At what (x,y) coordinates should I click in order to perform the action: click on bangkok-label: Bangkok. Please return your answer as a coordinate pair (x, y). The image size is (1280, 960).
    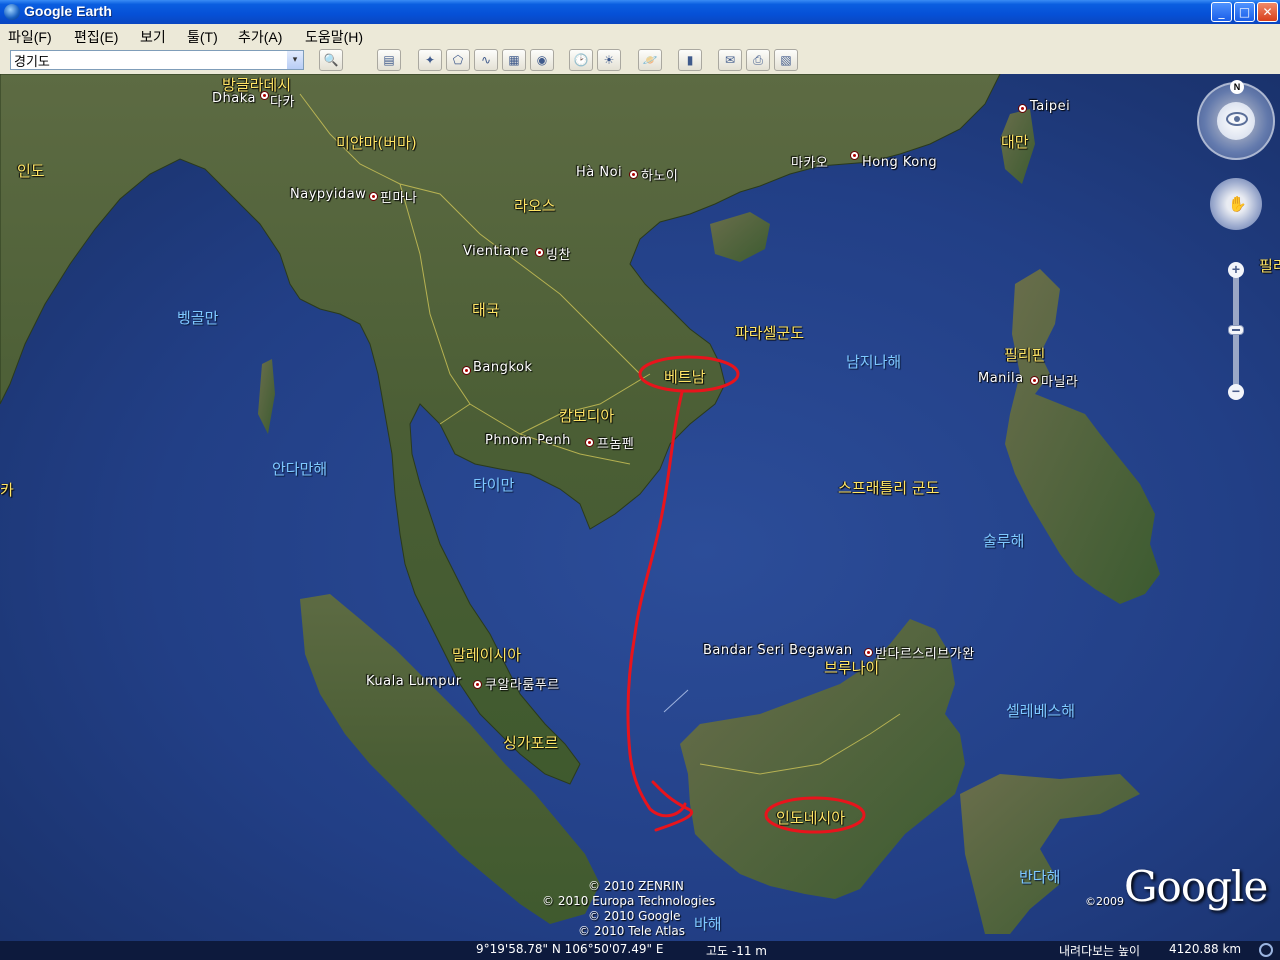
    Looking at the image, I should click on (503, 367).